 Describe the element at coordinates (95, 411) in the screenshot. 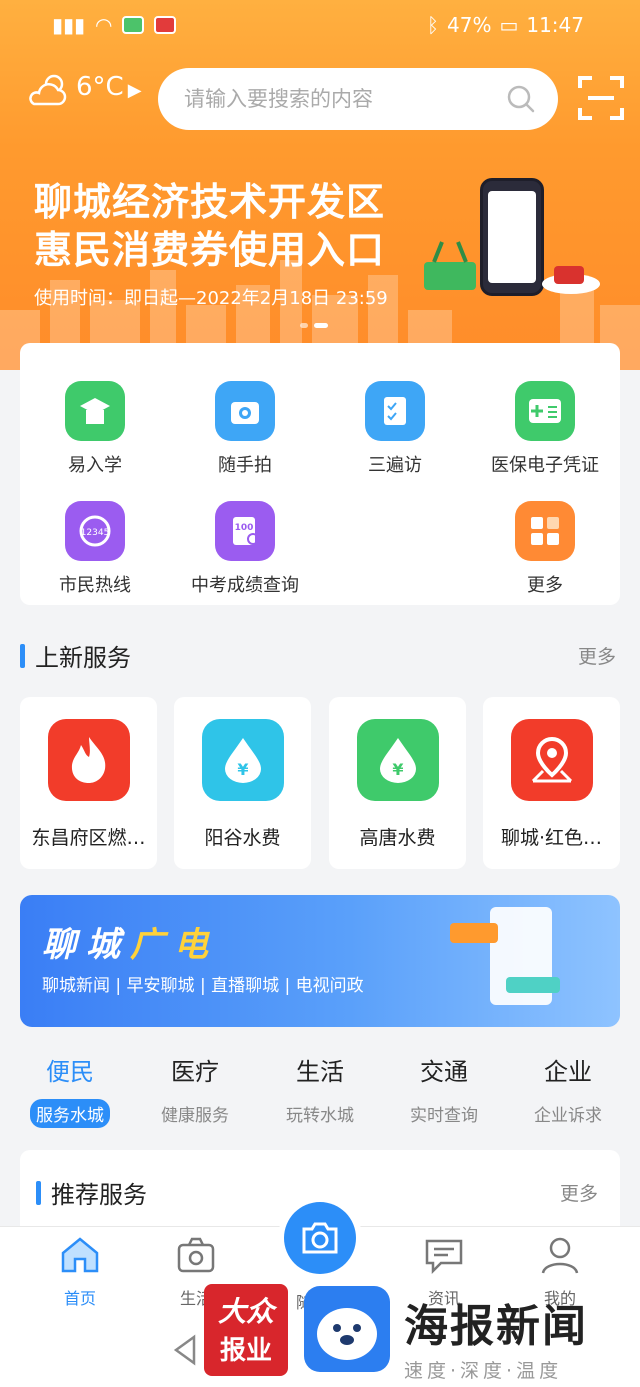

I see `school-icon` at that location.